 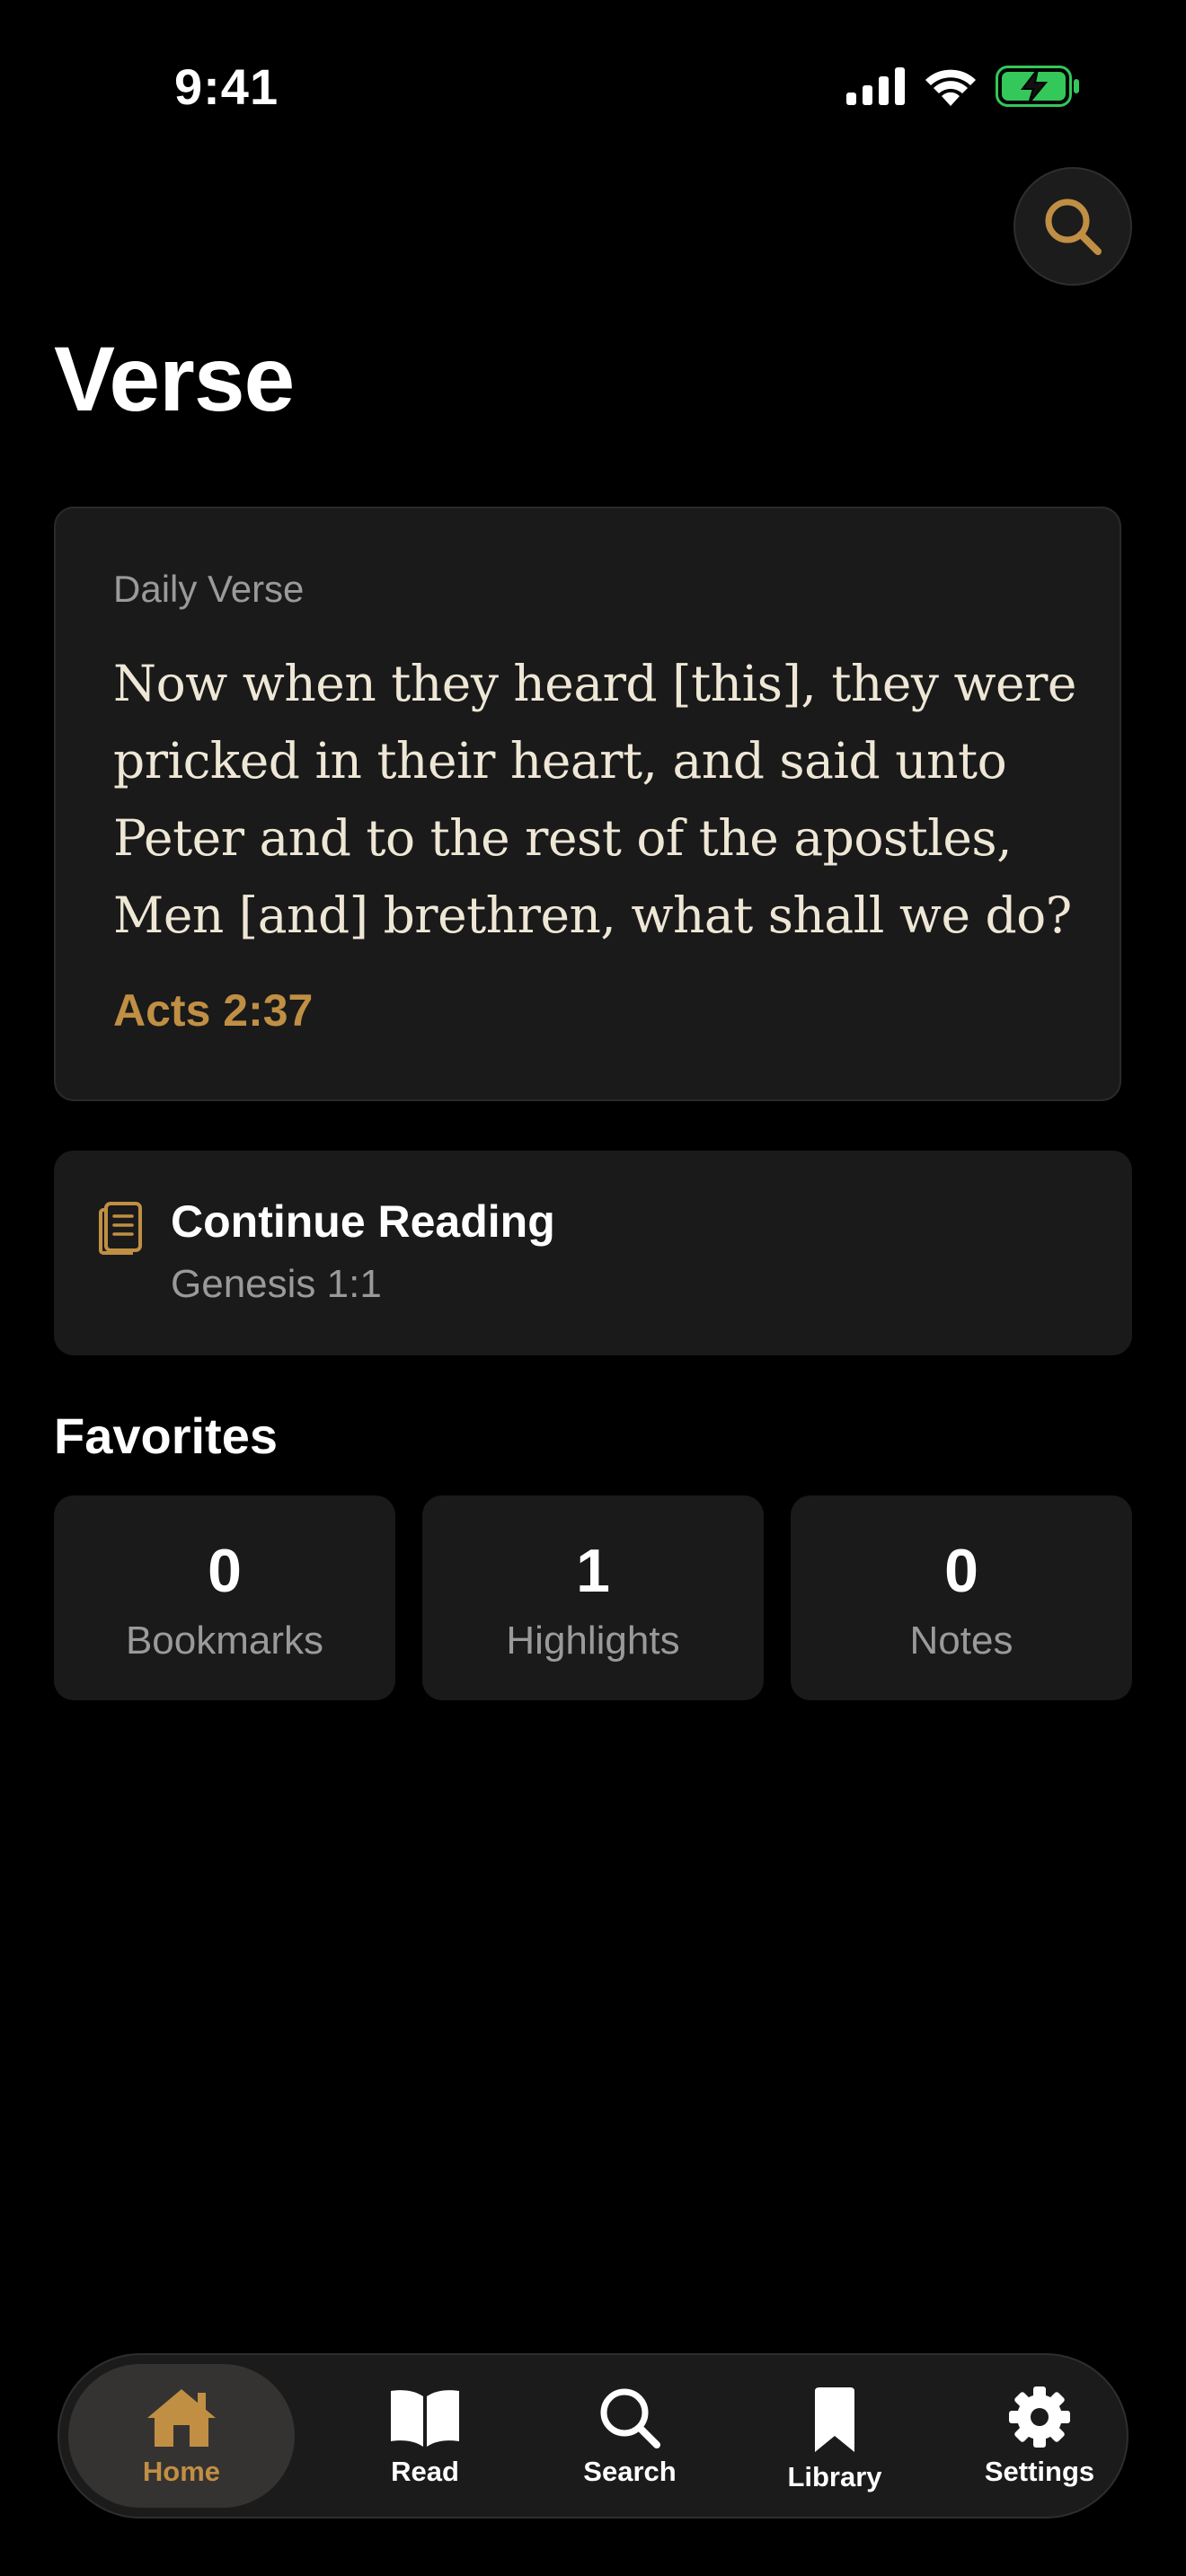 What do you see at coordinates (950, 87) in the screenshot?
I see `wifi-icon` at bounding box center [950, 87].